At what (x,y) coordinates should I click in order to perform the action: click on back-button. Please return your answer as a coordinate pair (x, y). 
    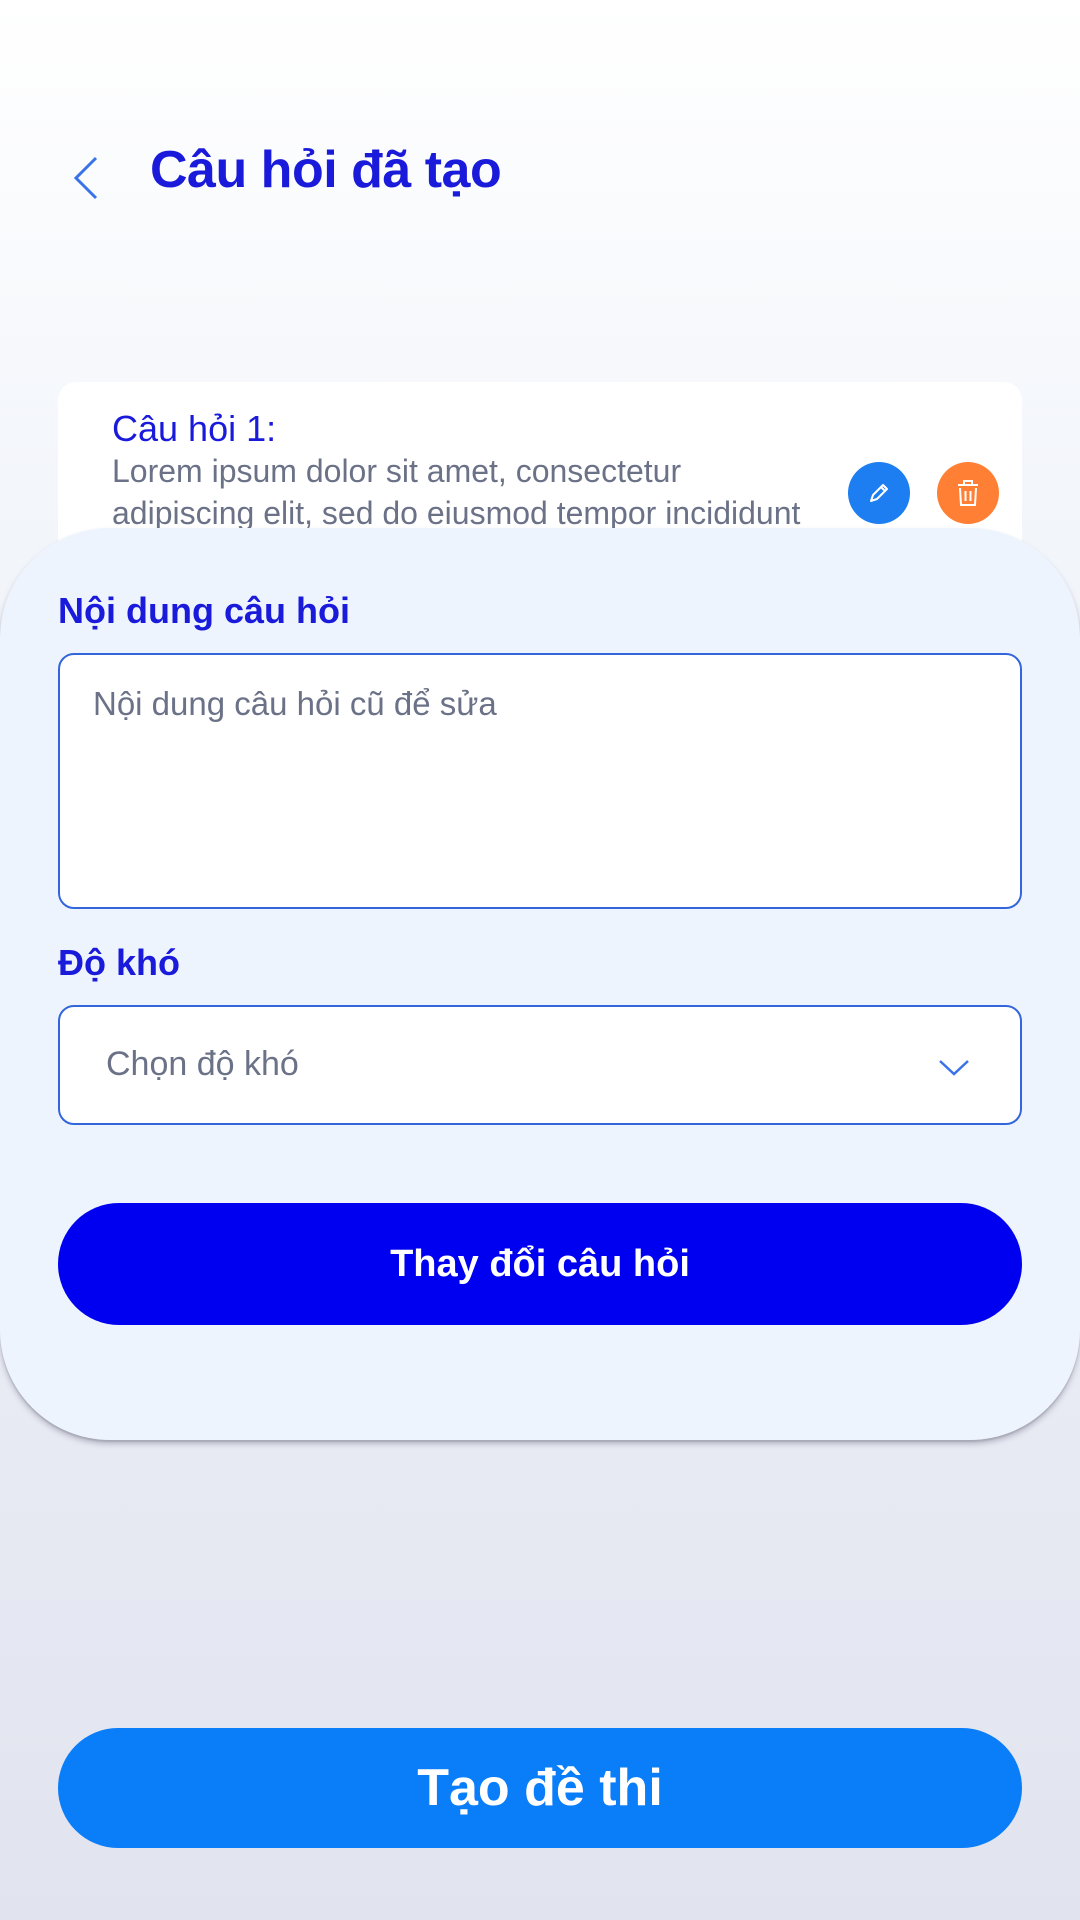
    Looking at the image, I should click on (87, 178).